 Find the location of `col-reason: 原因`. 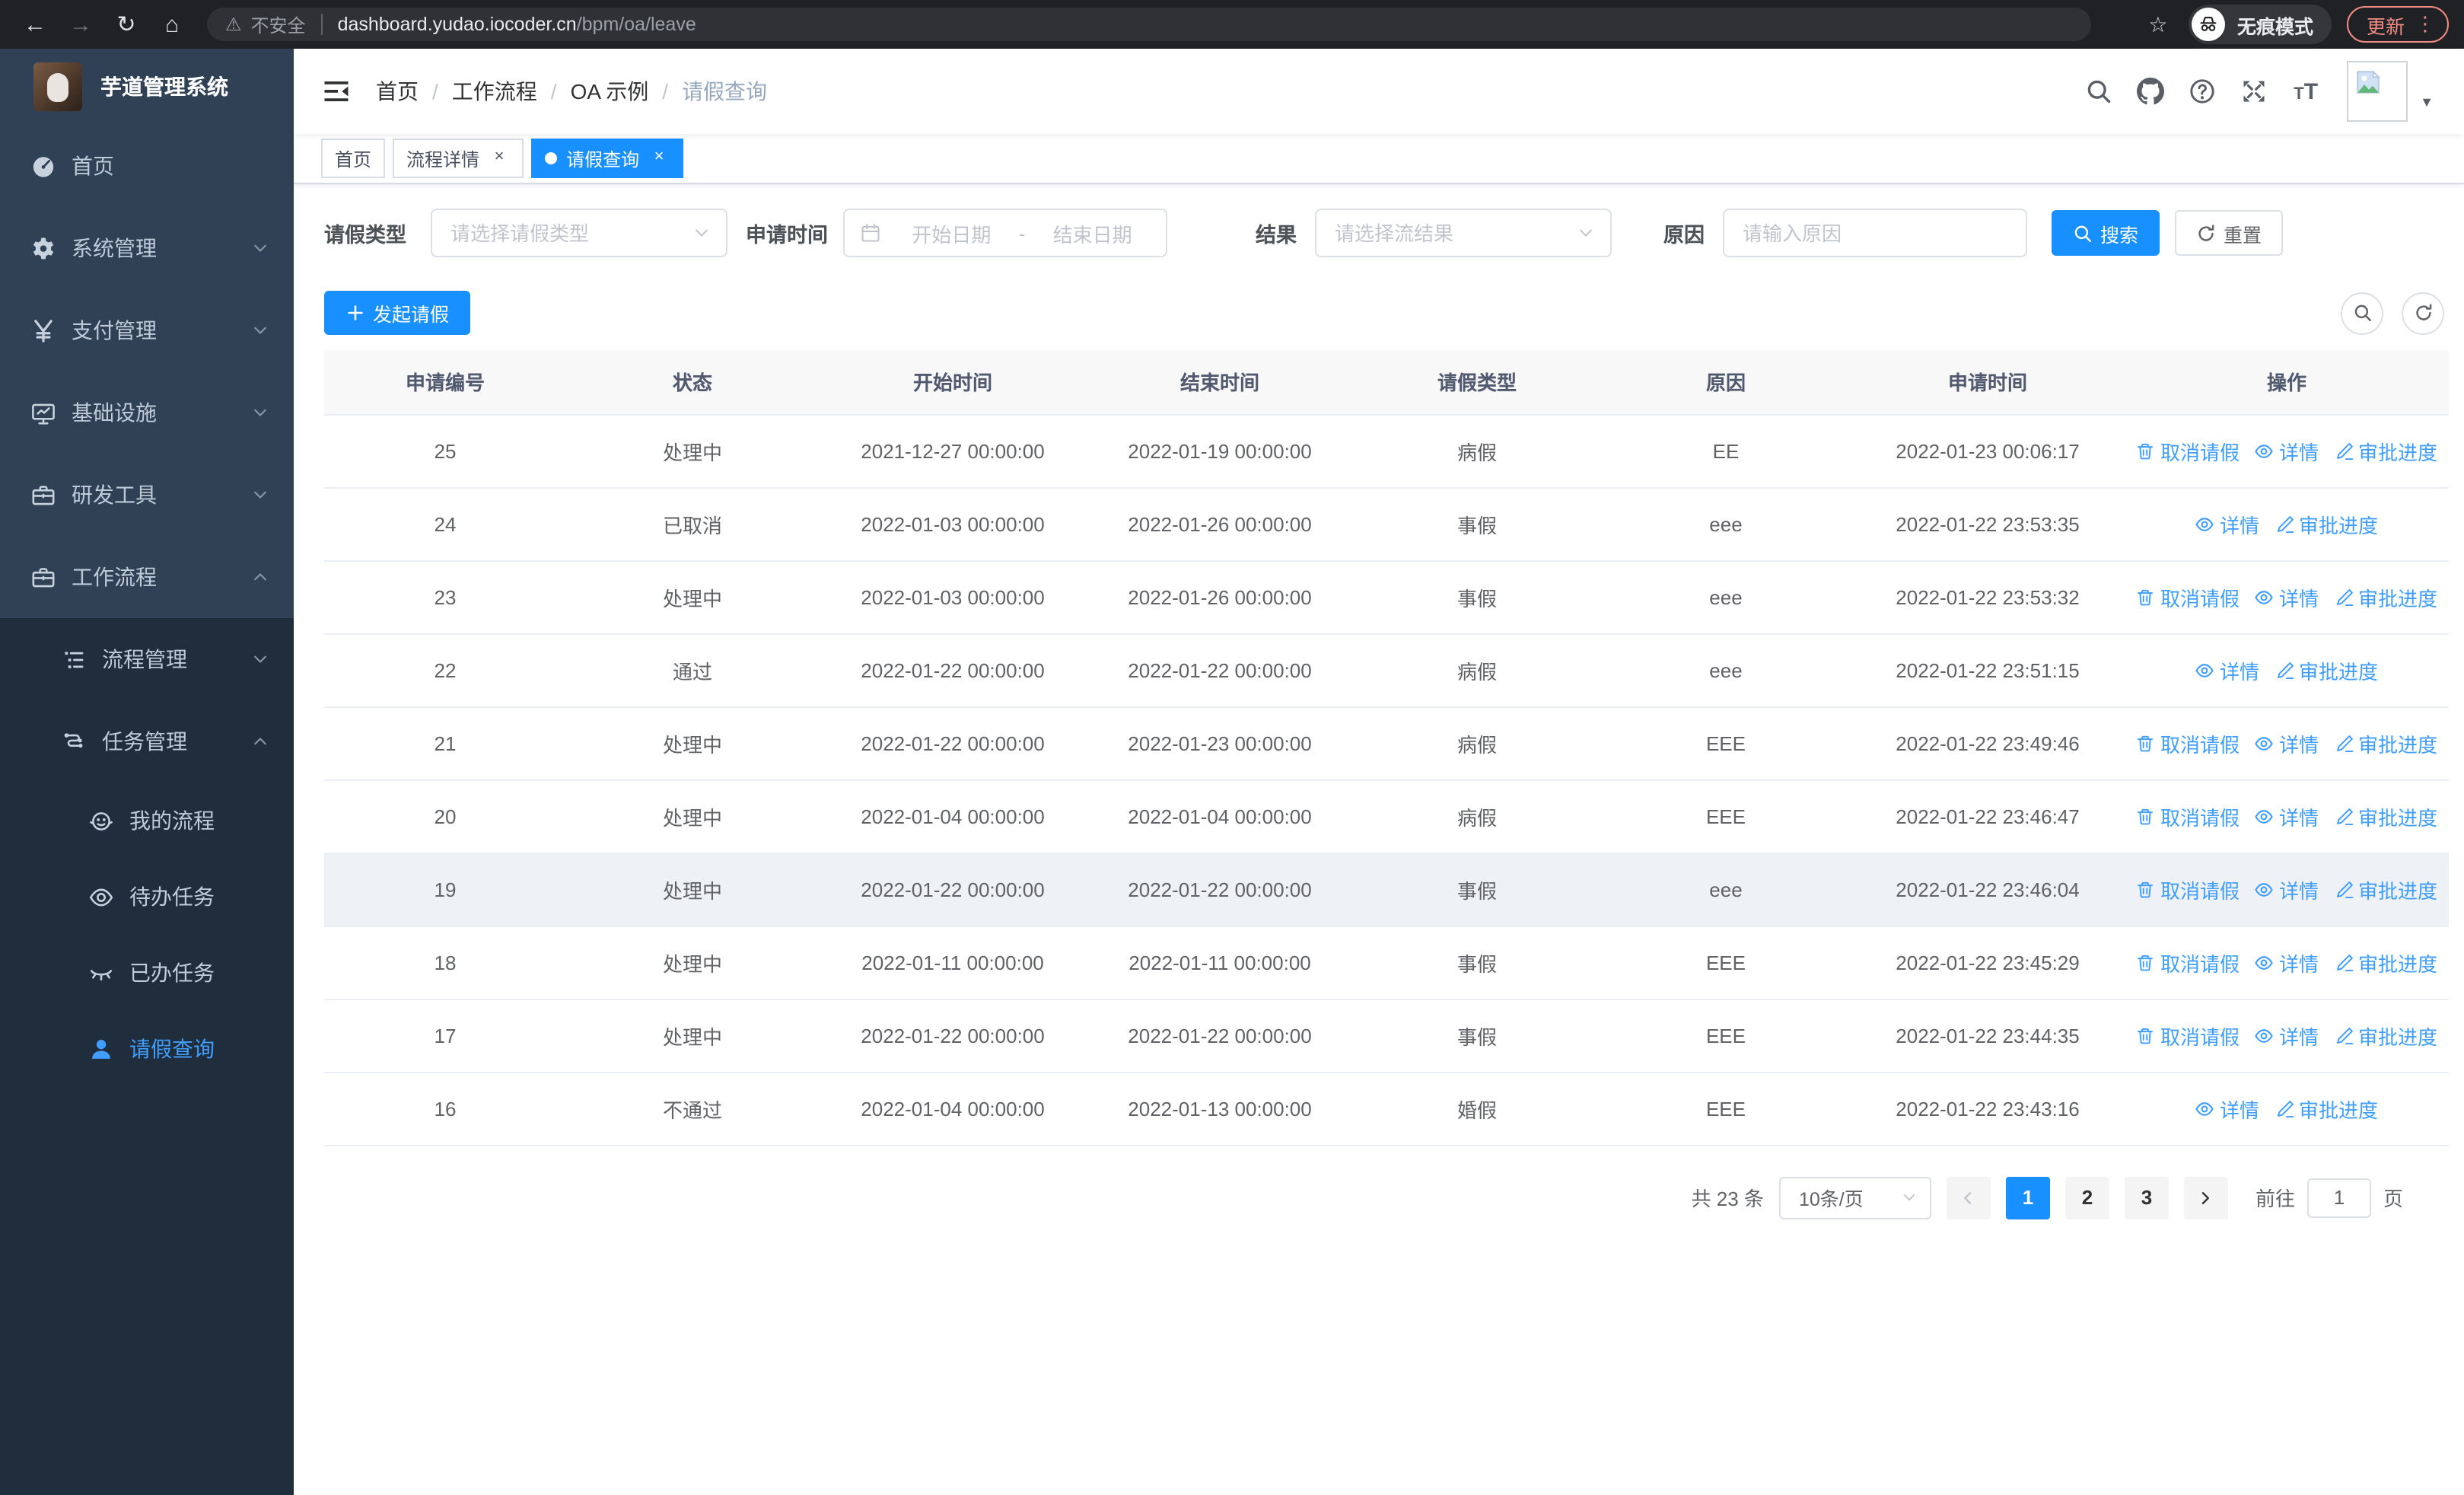

col-reason: 原因 is located at coordinates (1726, 382).